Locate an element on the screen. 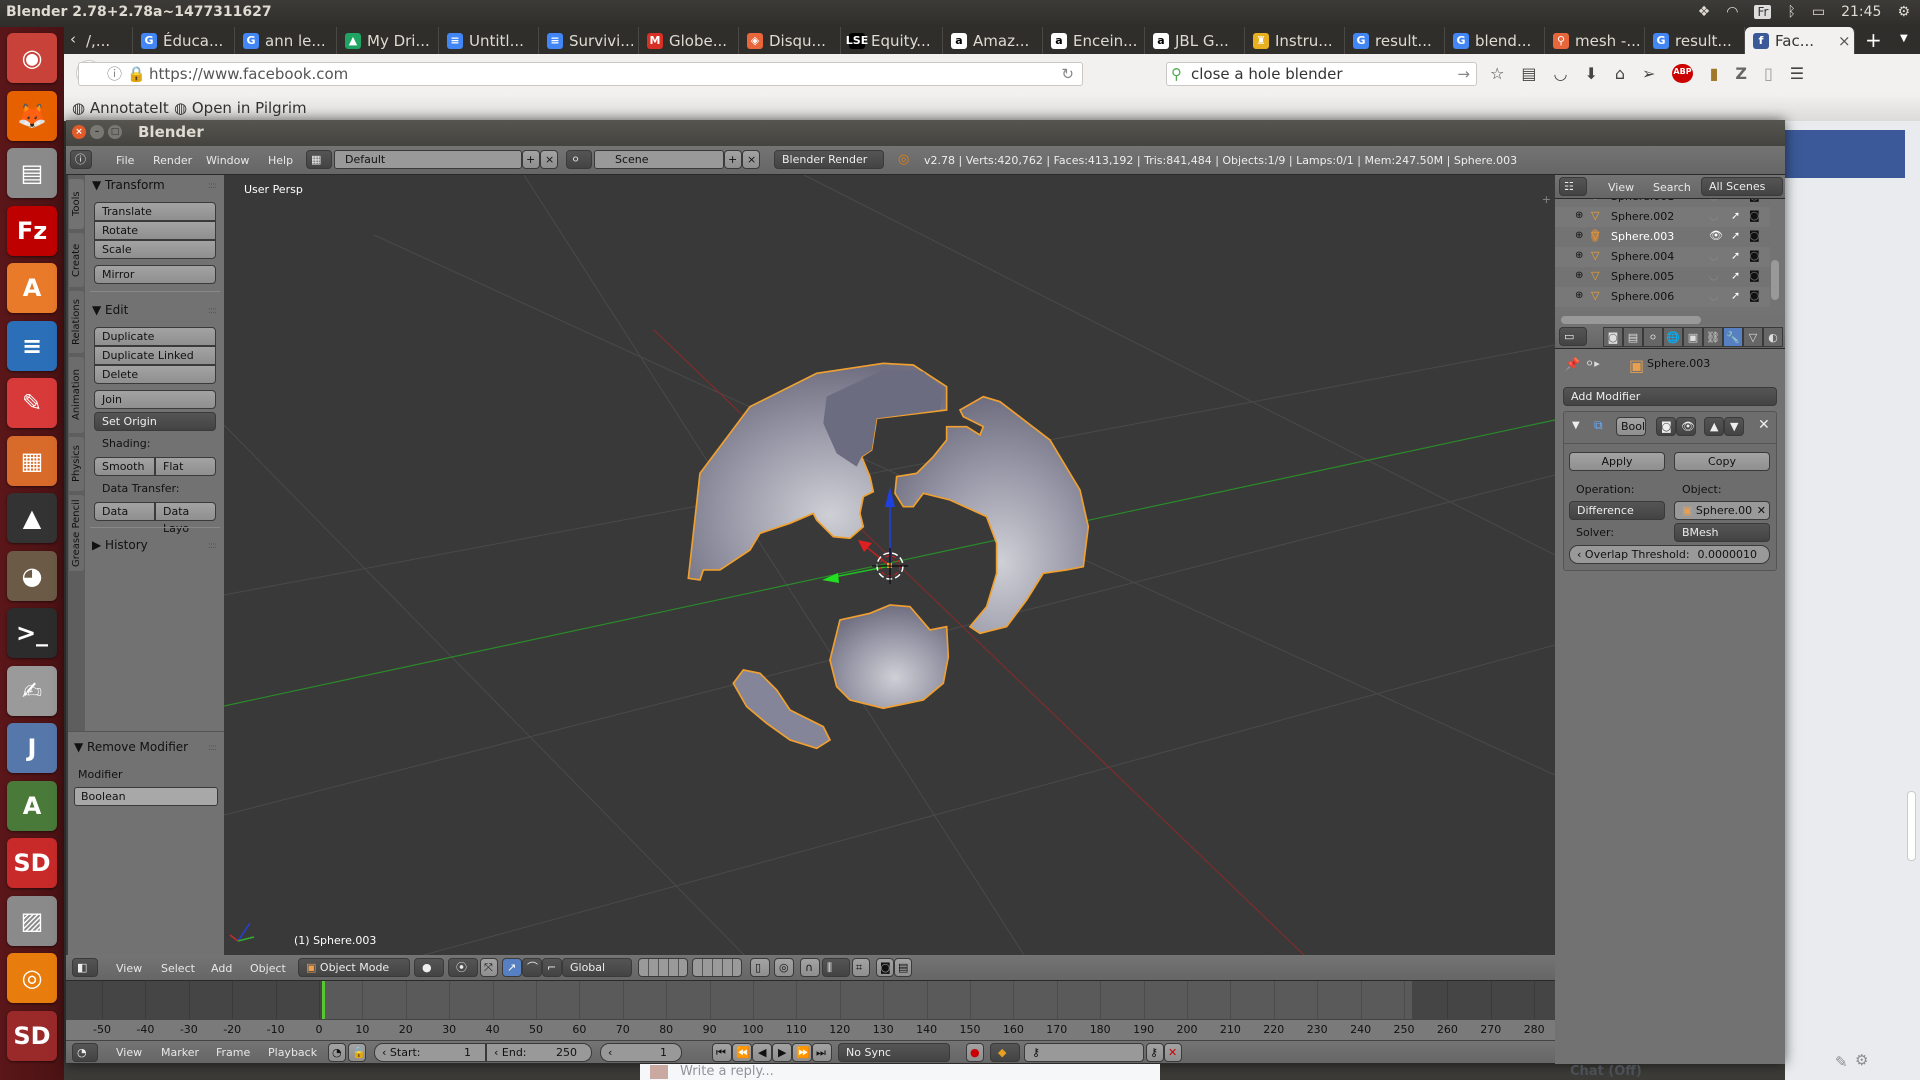 This screenshot has width=1920, height=1080. keying-set-field: ⚷ is located at coordinates (1084, 1052).